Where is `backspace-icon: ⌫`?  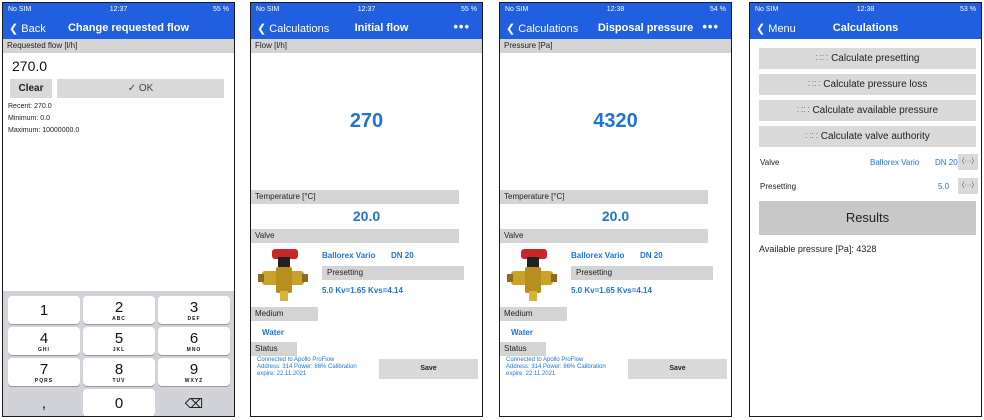
backspace-icon: ⌫ is located at coordinates (194, 403).